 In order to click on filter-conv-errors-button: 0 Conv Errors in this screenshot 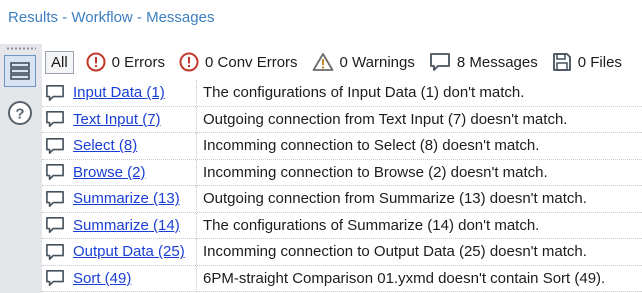, I will do `click(238, 62)`.